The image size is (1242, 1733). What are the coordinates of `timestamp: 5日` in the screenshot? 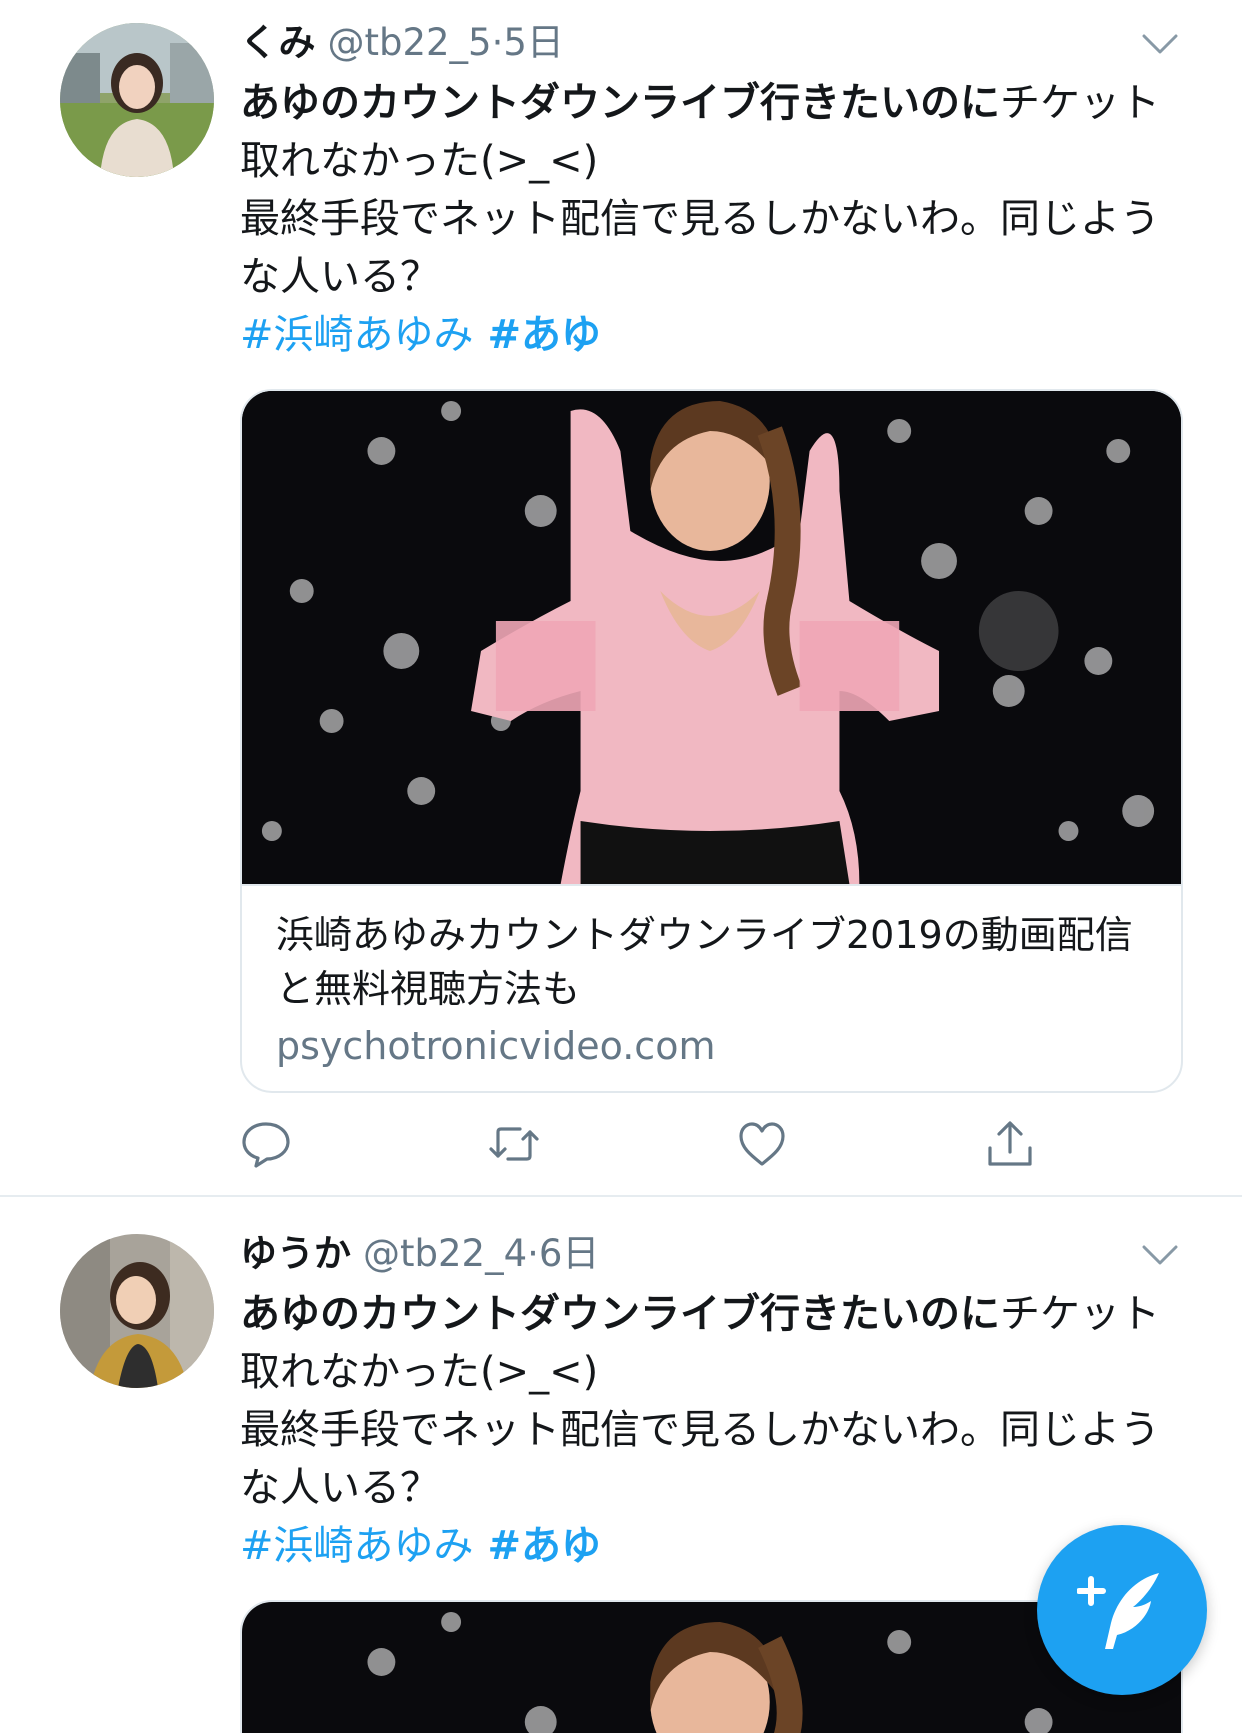 It's located at (533, 42).